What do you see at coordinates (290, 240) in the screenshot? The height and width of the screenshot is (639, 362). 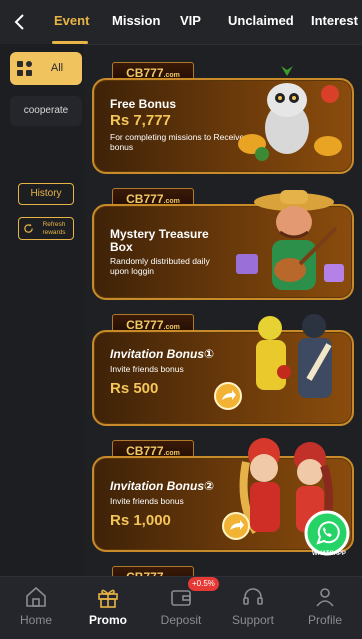 I see `guitarist-mascot-illustration` at bounding box center [290, 240].